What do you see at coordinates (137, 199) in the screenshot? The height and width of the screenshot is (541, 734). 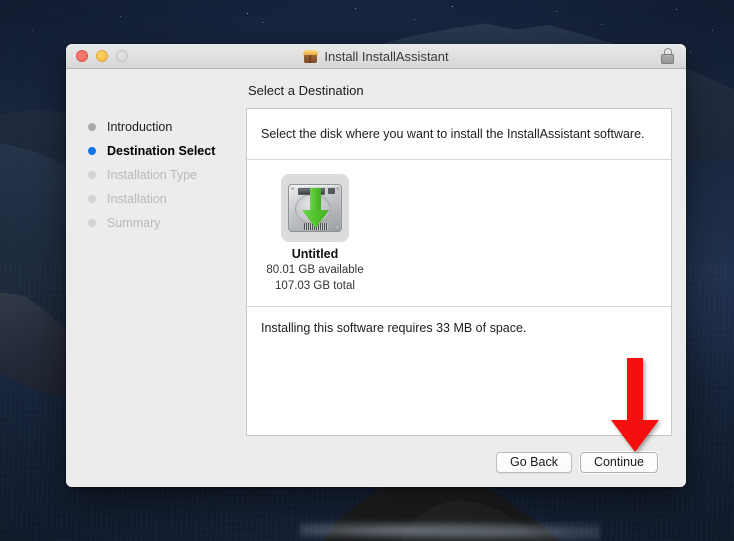 I see `sidebar-item-label: Installation` at bounding box center [137, 199].